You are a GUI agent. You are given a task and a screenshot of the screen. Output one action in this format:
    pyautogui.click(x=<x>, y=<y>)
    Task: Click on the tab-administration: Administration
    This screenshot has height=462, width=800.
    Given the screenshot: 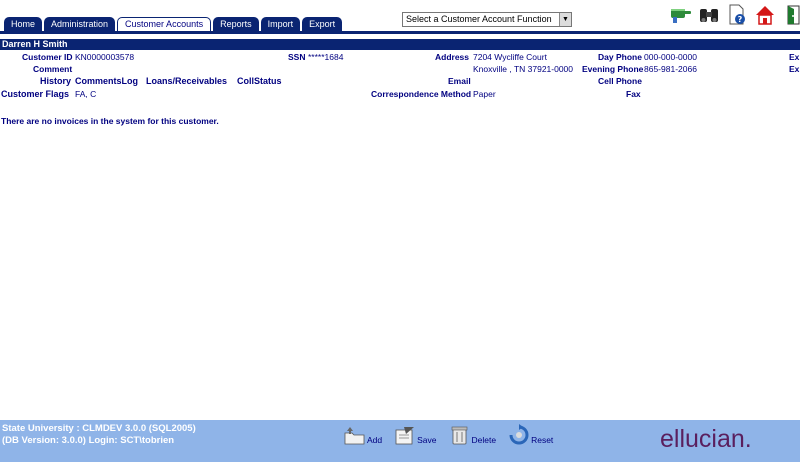 What is the action you would take?
    pyautogui.click(x=80, y=24)
    